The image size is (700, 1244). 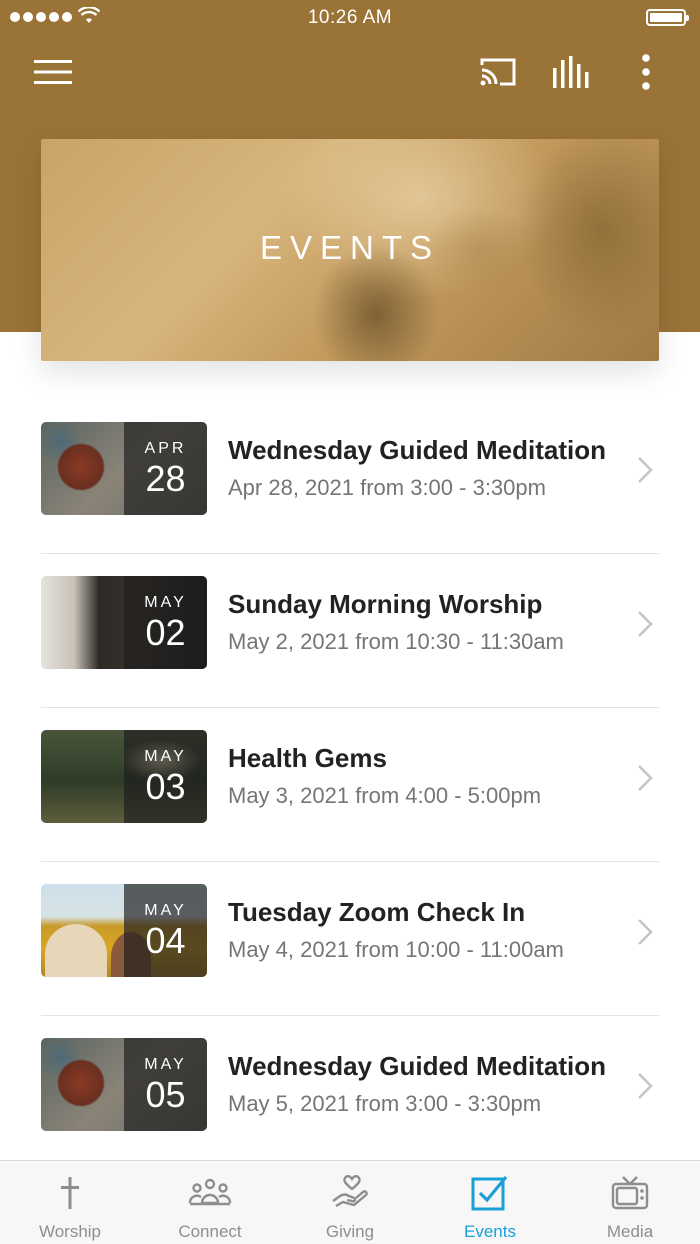 I want to click on audio-bars-icon, so click(x=571, y=72).